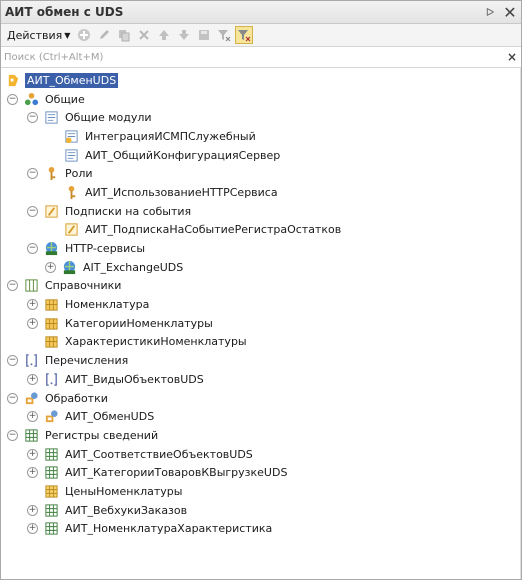 The width and height of the screenshot is (522, 580). I want to click on search-row: ×, so click(261, 57).